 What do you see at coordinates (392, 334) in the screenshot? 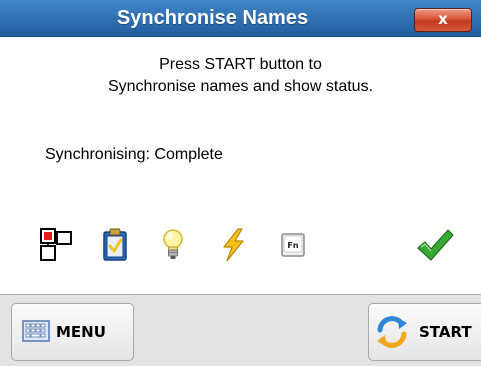
I see `sync-icon` at bounding box center [392, 334].